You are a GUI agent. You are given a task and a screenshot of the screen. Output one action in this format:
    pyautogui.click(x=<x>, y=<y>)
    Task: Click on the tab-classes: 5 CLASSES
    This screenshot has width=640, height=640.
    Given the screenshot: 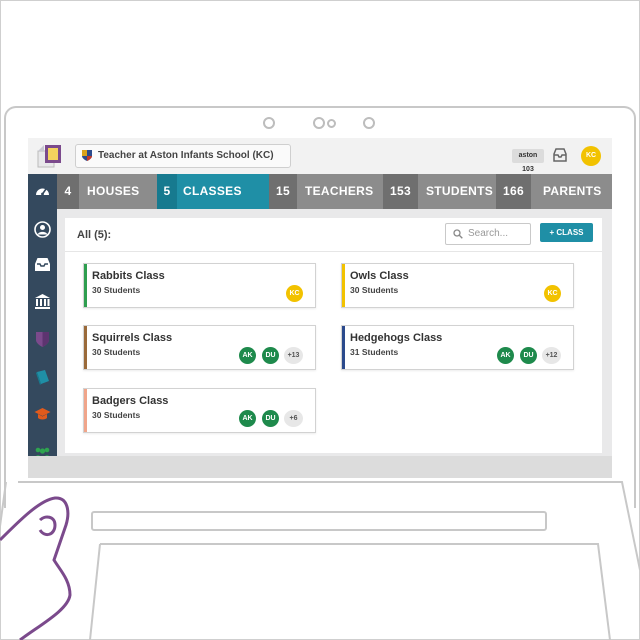 What is the action you would take?
    pyautogui.click(x=213, y=191)
    